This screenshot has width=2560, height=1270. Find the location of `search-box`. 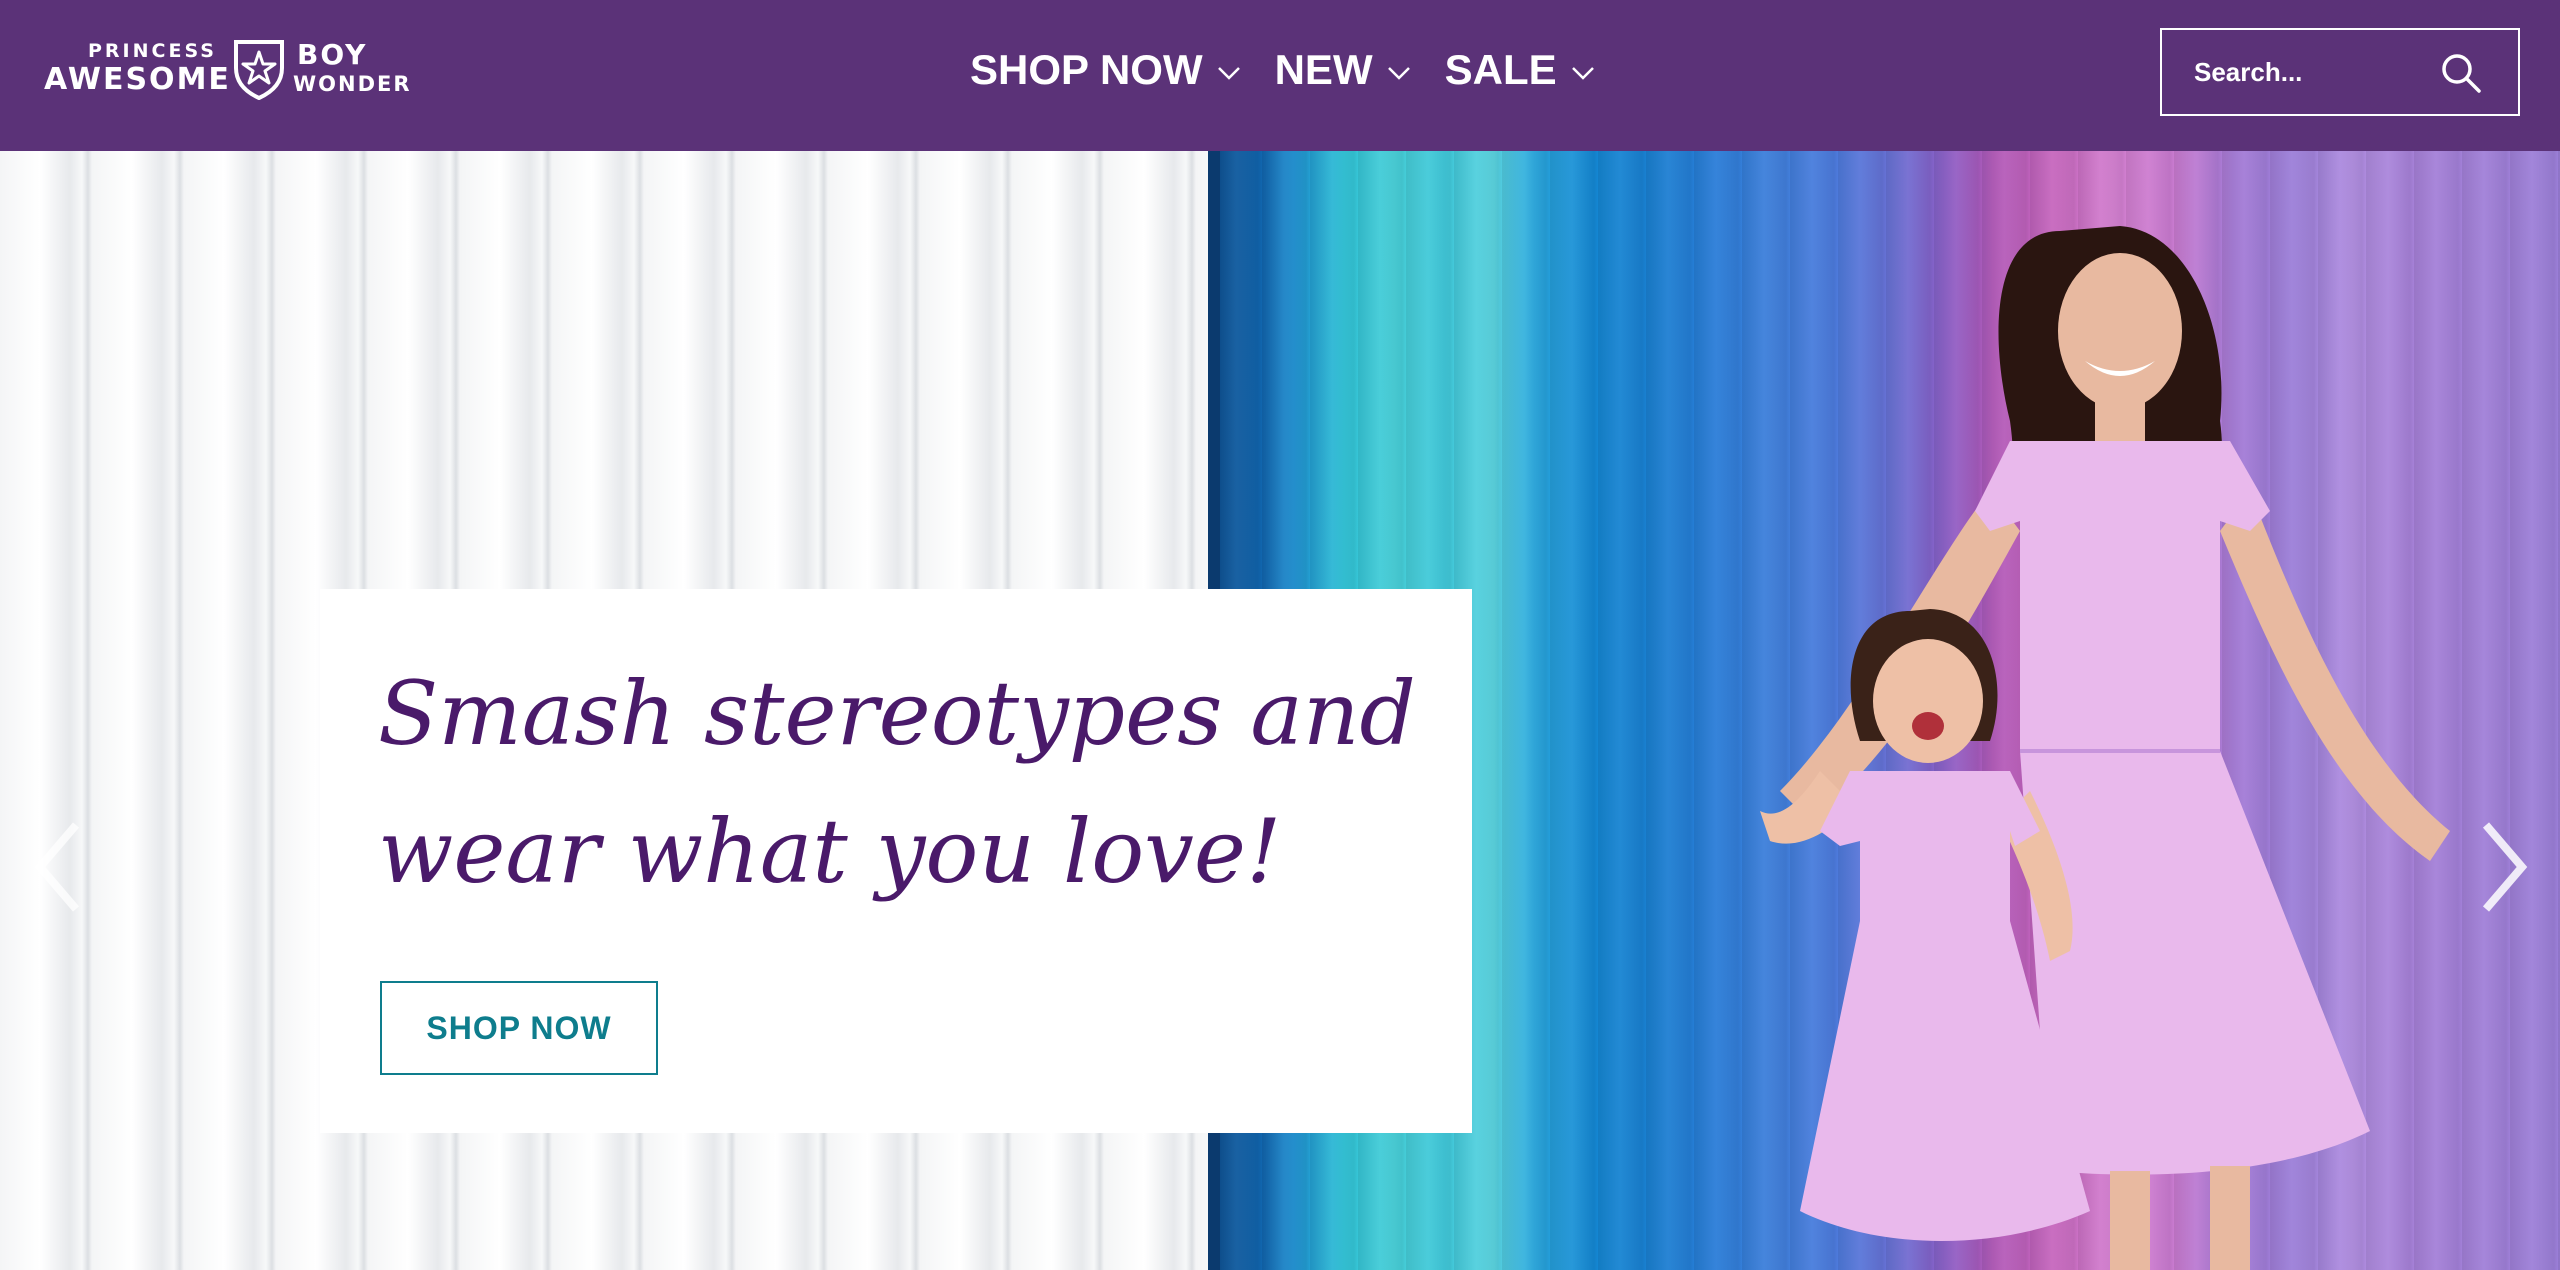

search-box is located at coordinates (2340, 72).